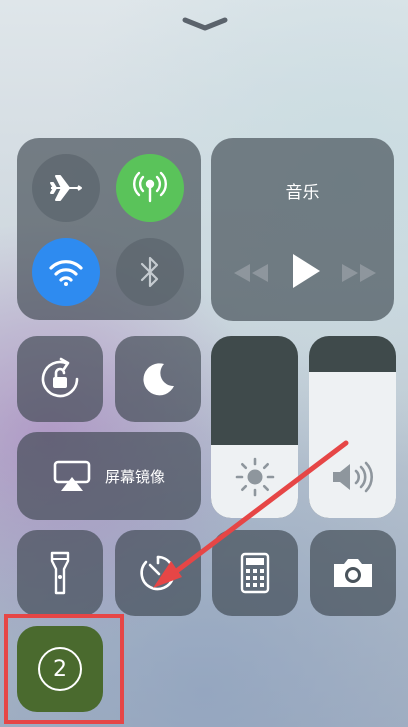 Image resolution: width=408 pixels, height=727 pixels. I want to click on fast-forward-icon, so click(359, 273).